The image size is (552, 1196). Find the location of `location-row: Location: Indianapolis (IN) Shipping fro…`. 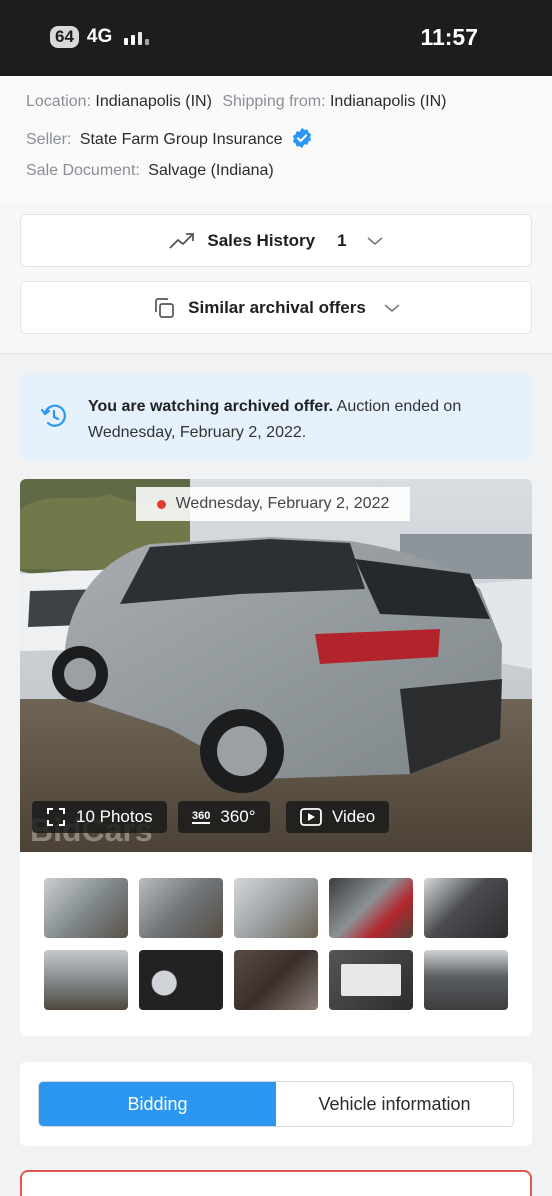

location-row: Location: Indianapolis (IN) Shipping fro… is located at coordinates (236, 102).